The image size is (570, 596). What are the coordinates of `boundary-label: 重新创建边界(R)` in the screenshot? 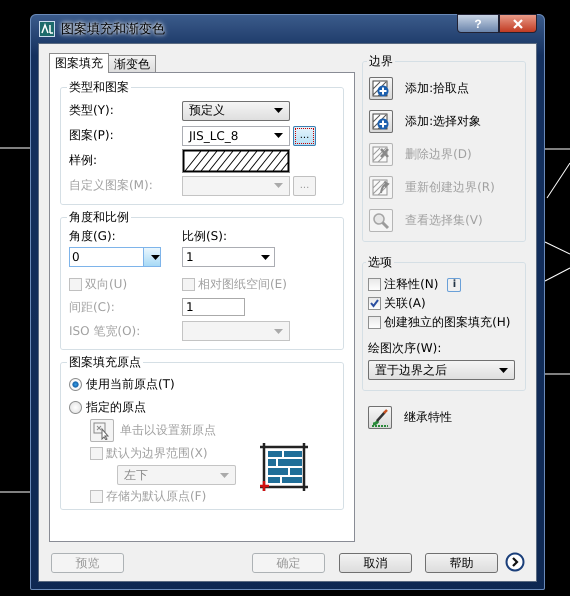 It's located at (450, 187).